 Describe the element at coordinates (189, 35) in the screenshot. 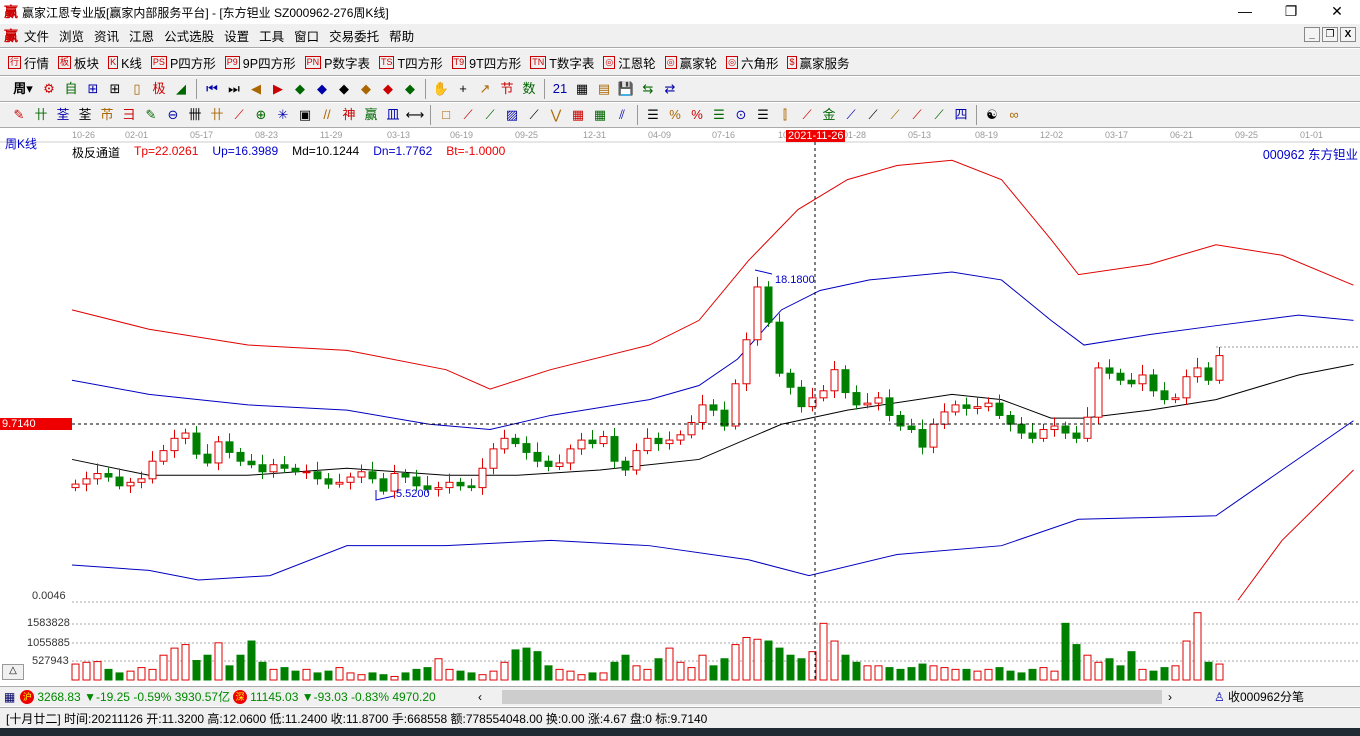

I see `menu-formula: 公式选股` at that location.